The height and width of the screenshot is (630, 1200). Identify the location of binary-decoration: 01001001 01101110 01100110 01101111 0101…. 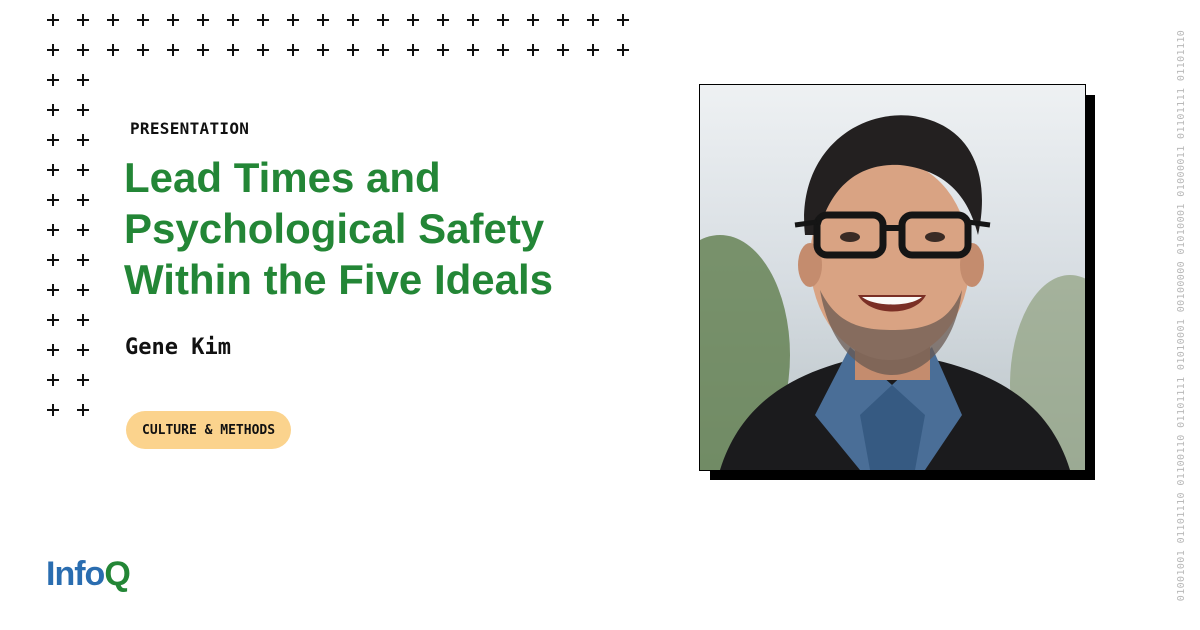
(1182, 315).